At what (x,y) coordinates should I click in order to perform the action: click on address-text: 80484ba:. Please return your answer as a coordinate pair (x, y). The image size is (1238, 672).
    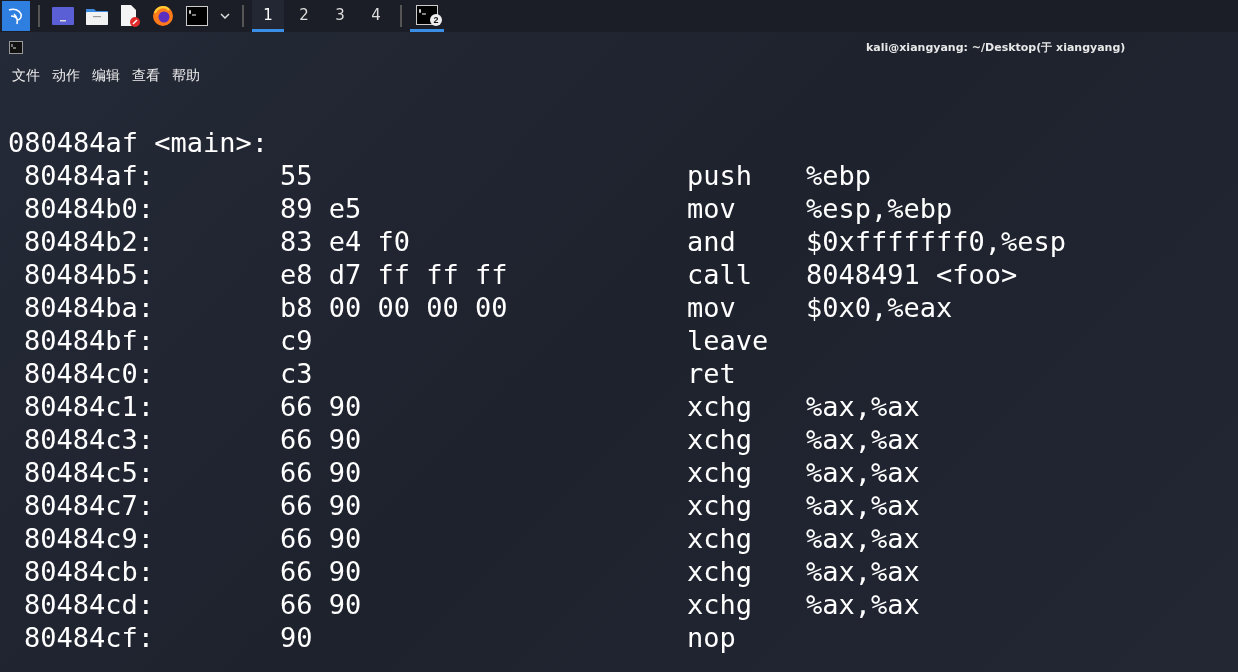
    Looking at the image, I should click on (90, 307).